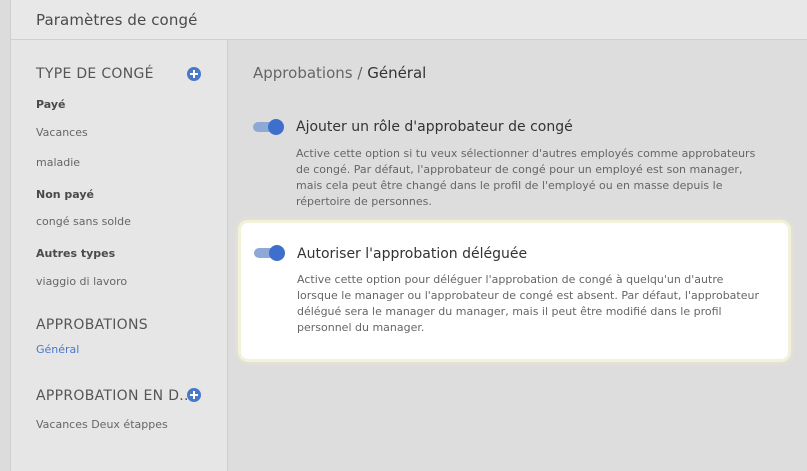  I want to click on approvals-heading: APPROBATIONS, so click(92, 325).